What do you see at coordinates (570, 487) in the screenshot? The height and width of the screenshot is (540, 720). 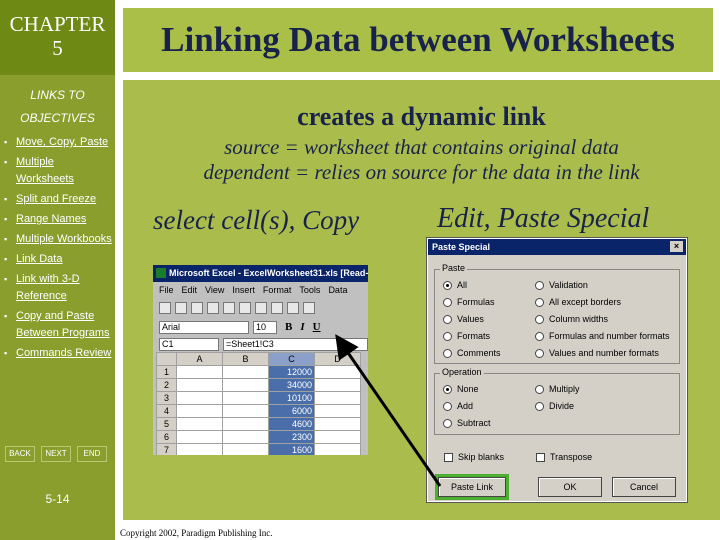 I see `ok-button: OK` at bounding box center [570, 487].